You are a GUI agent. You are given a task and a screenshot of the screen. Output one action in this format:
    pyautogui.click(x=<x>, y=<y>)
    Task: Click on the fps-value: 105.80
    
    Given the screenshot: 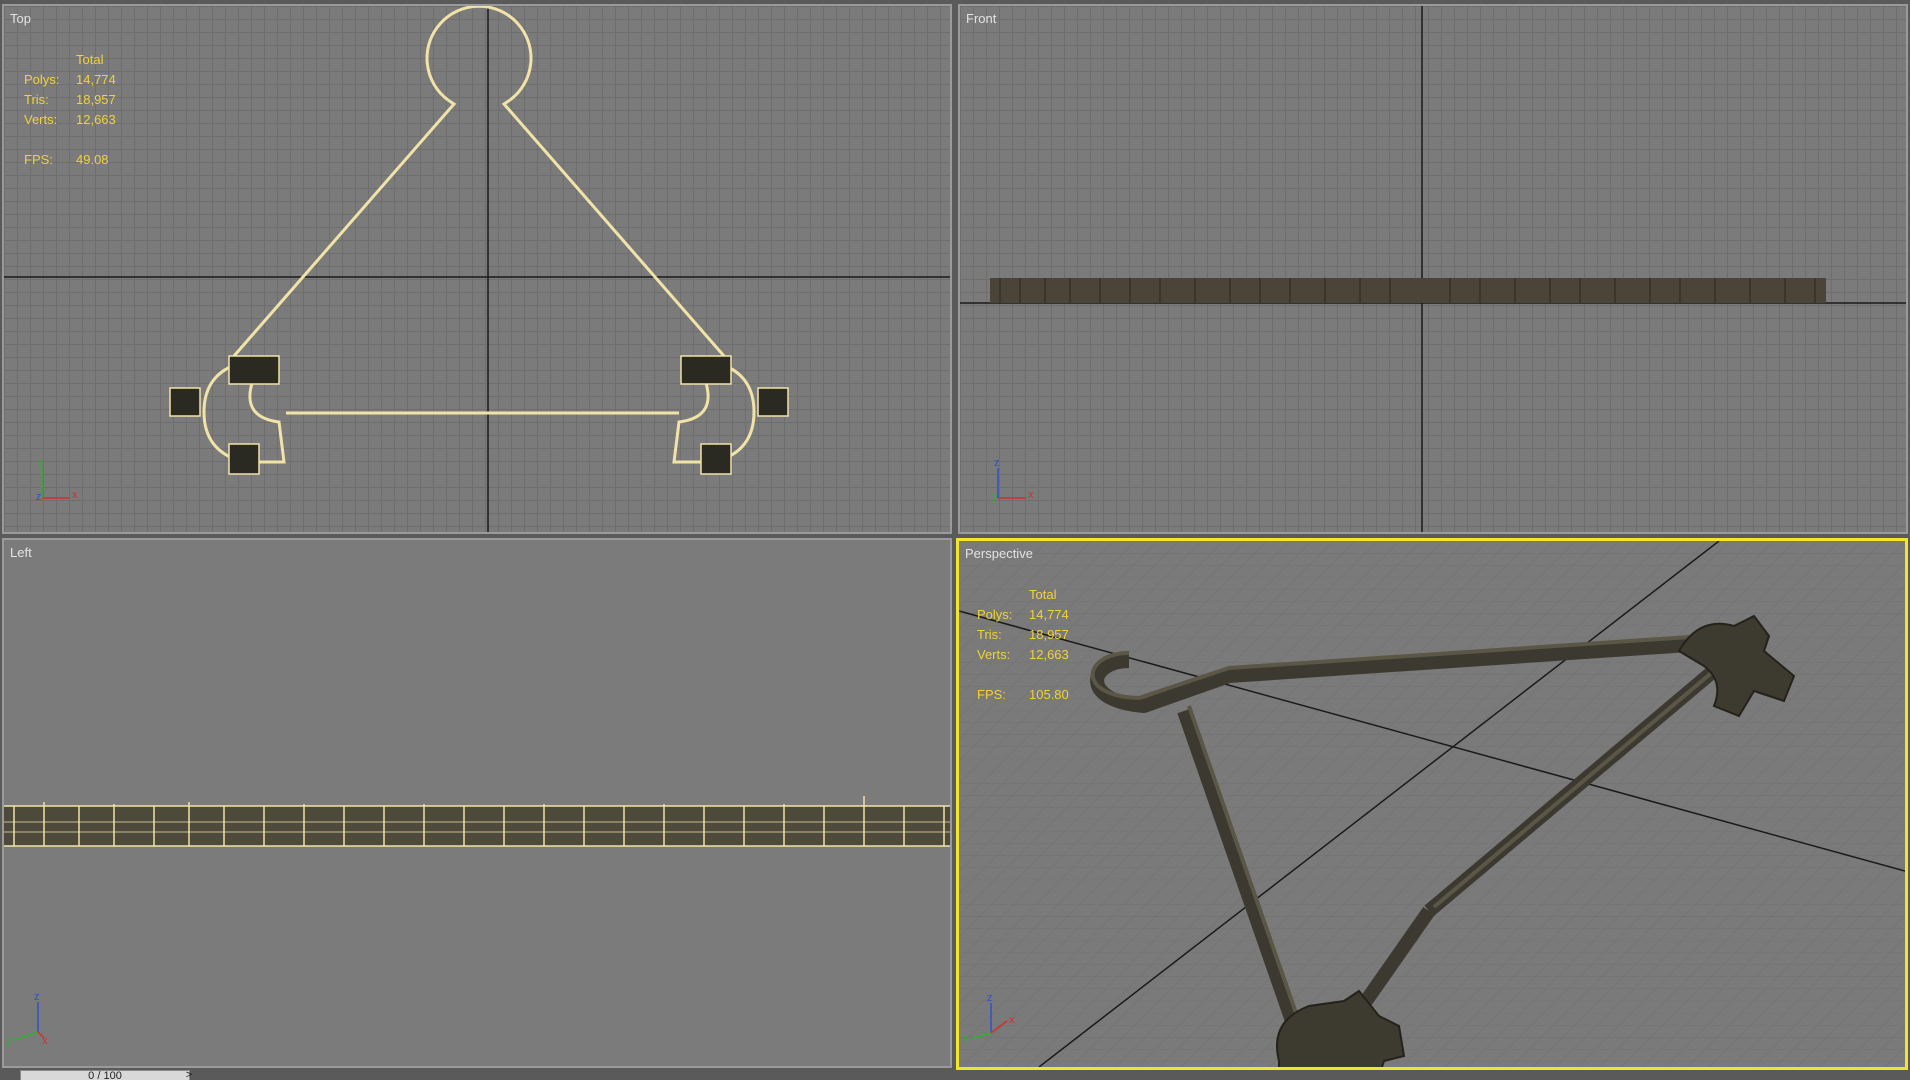 What is the action you would take?
    pyautogui.click(x=1049, y=694)
    